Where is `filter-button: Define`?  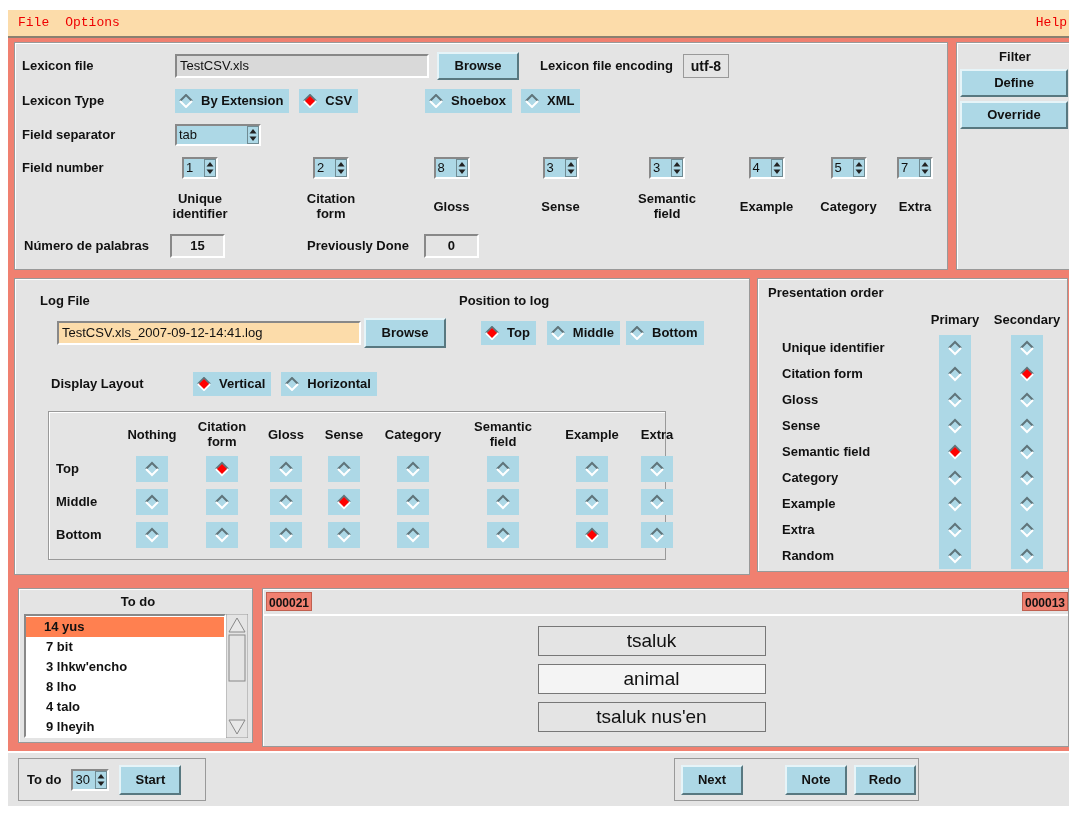 filter-button: Define is located at coordinates (1014, 83).